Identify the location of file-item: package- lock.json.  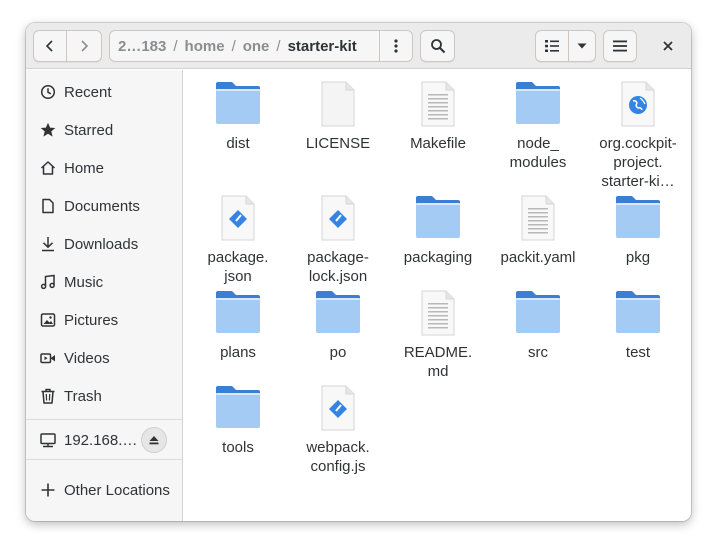
(338, 240).